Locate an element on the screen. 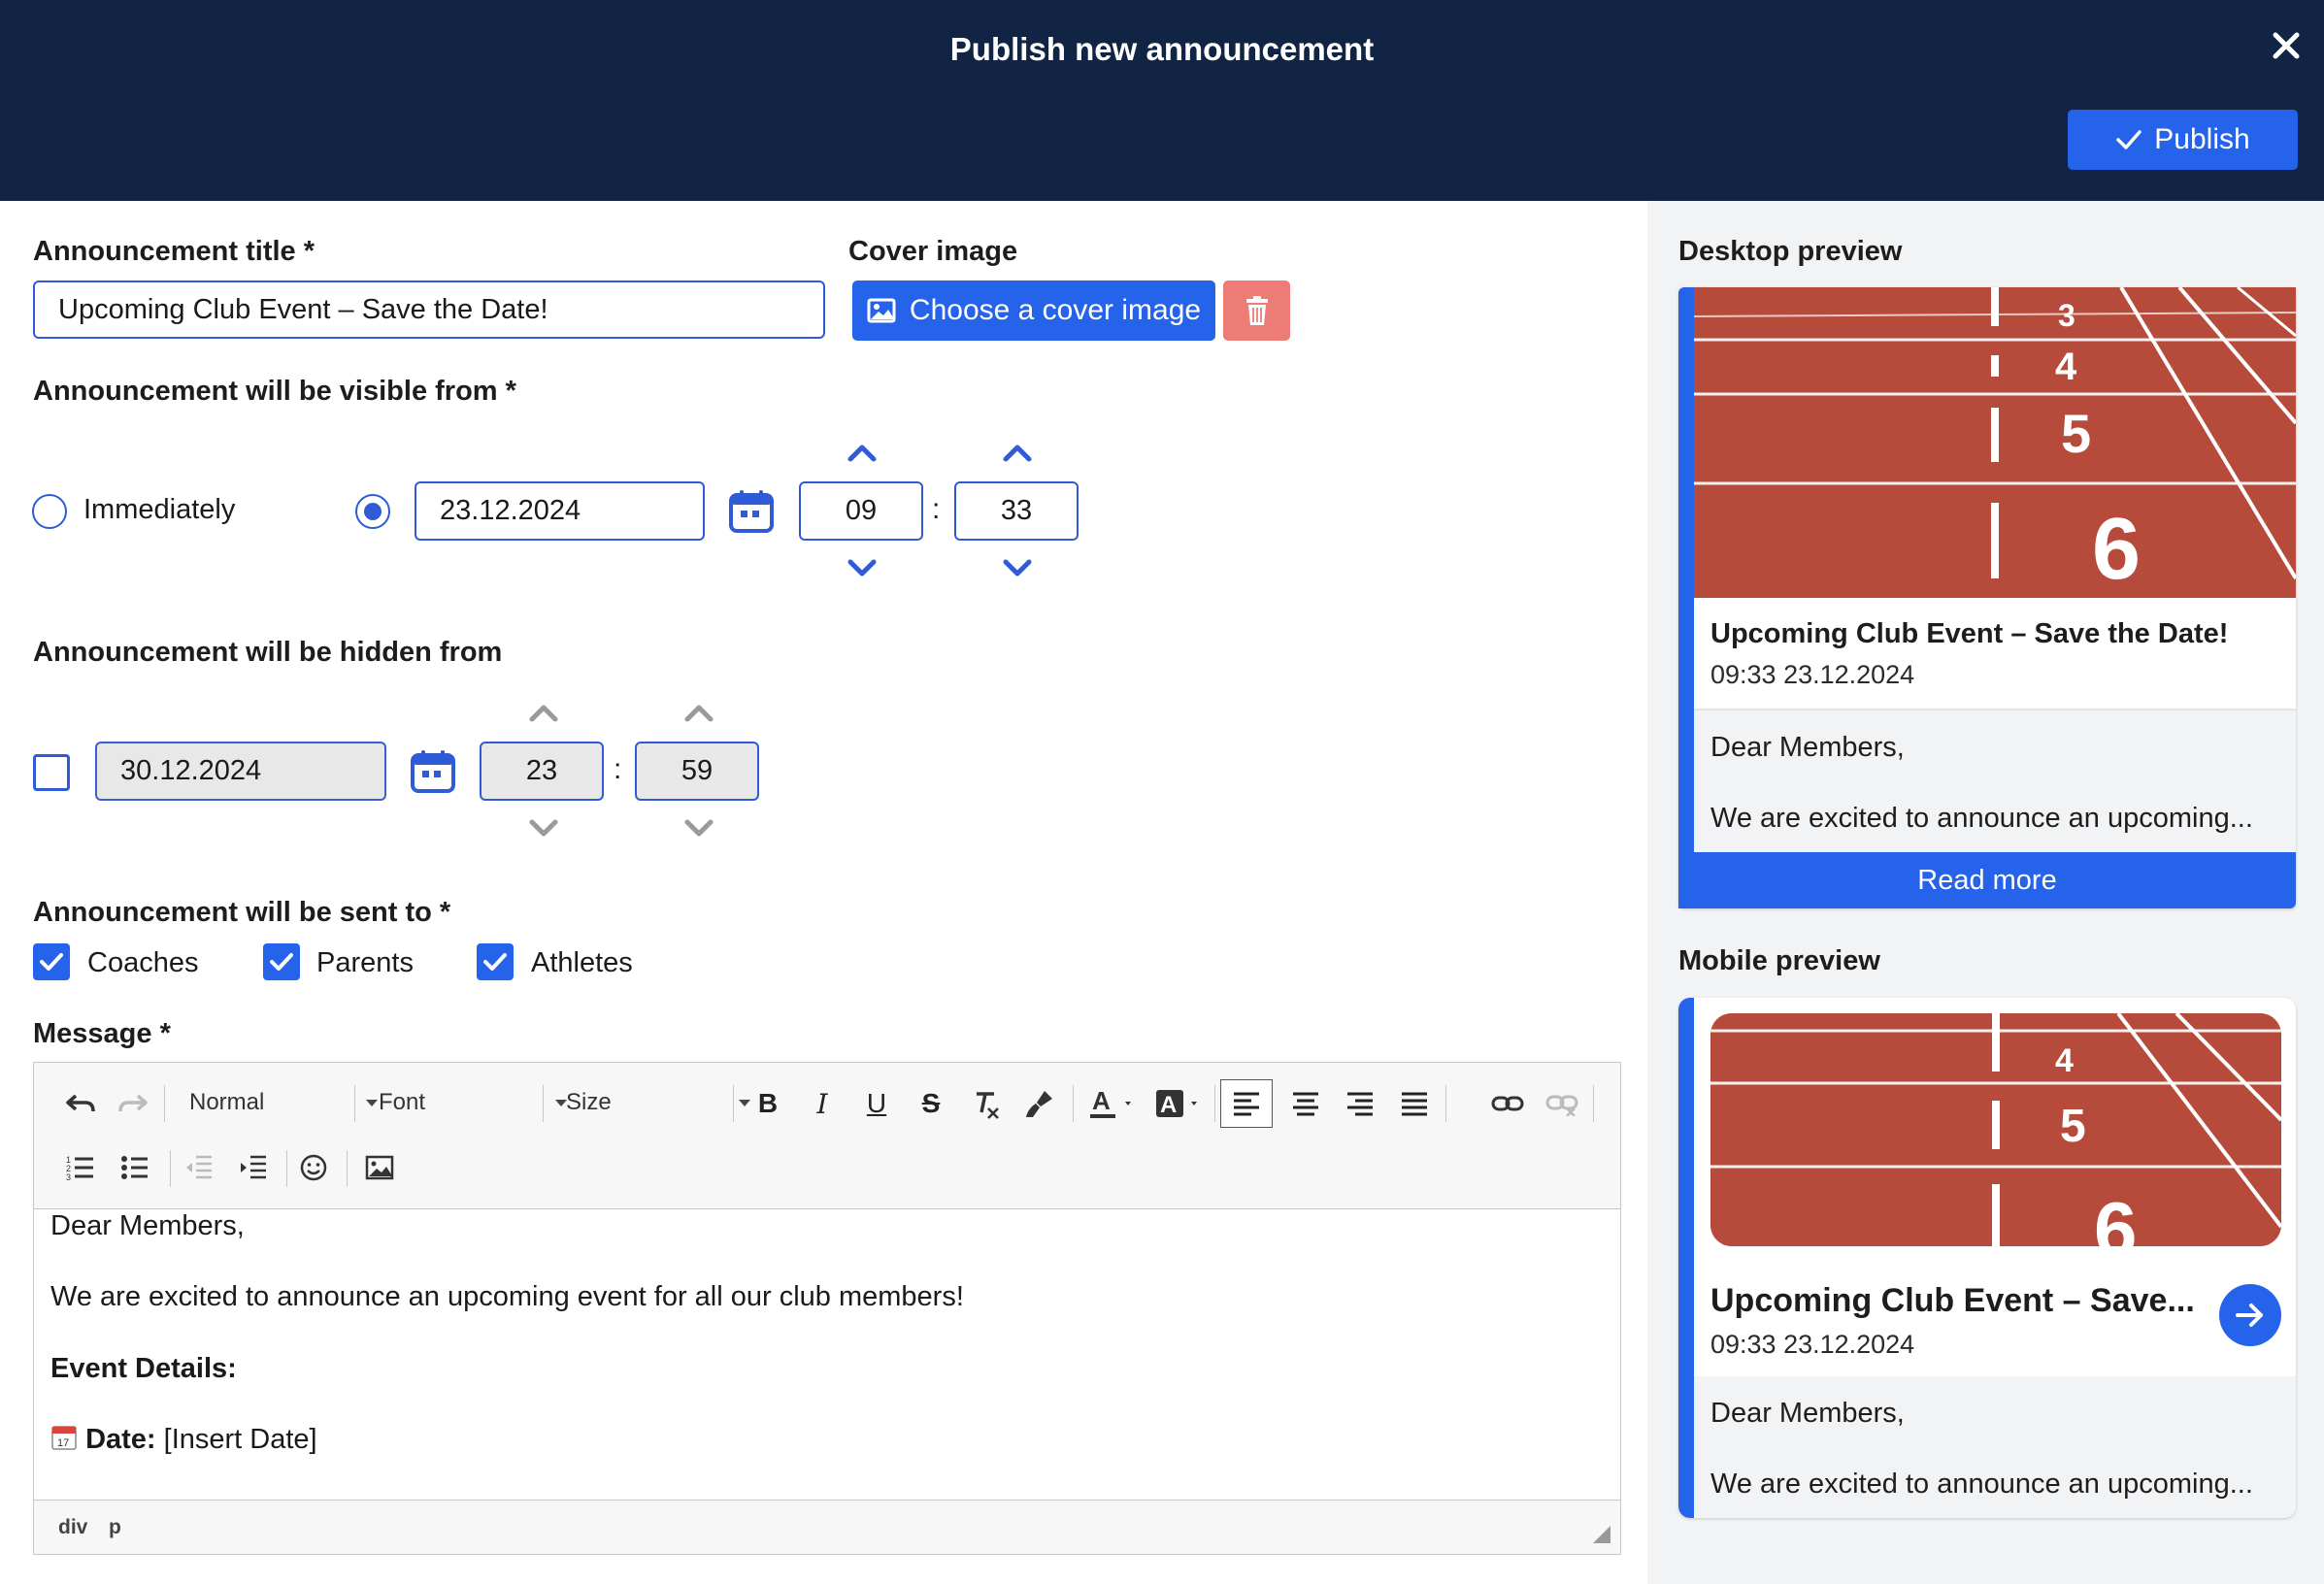 This screenshot has height=1584, width=2324. outdent-button is located at coordinates (199, 1167).